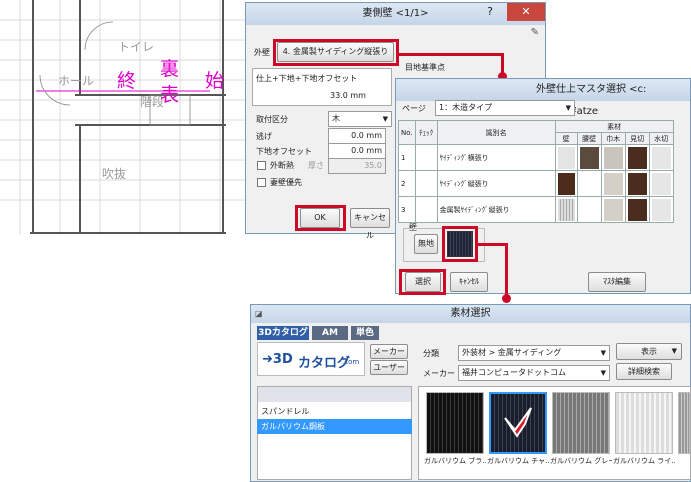  Describe the element at coordinates (357, 166) in the screenshot. I see `thickness-input: 35.0` at that location.